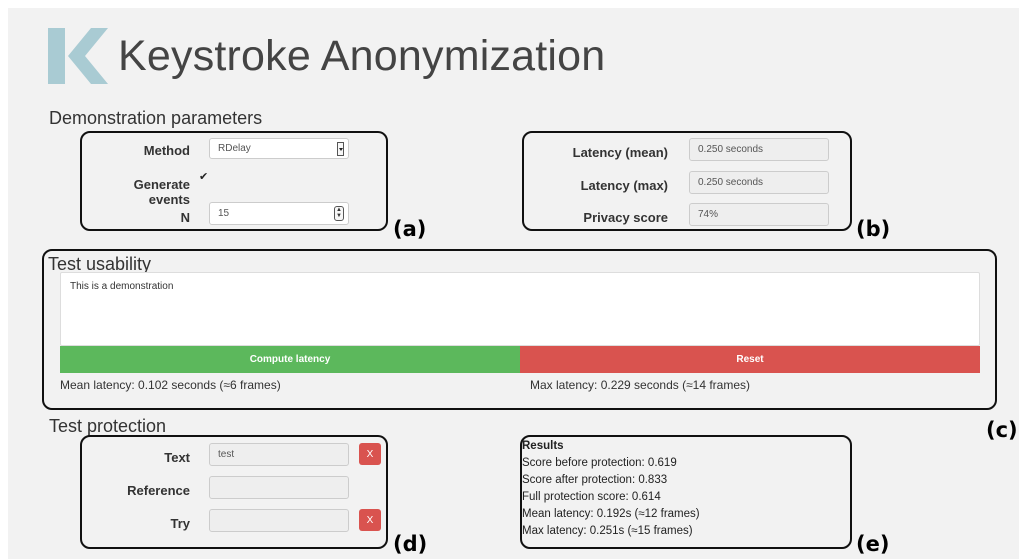  What do you see at coordinates (279, 487) in the screenshot?
I see `reference-input` at bounding box center [279, 487].